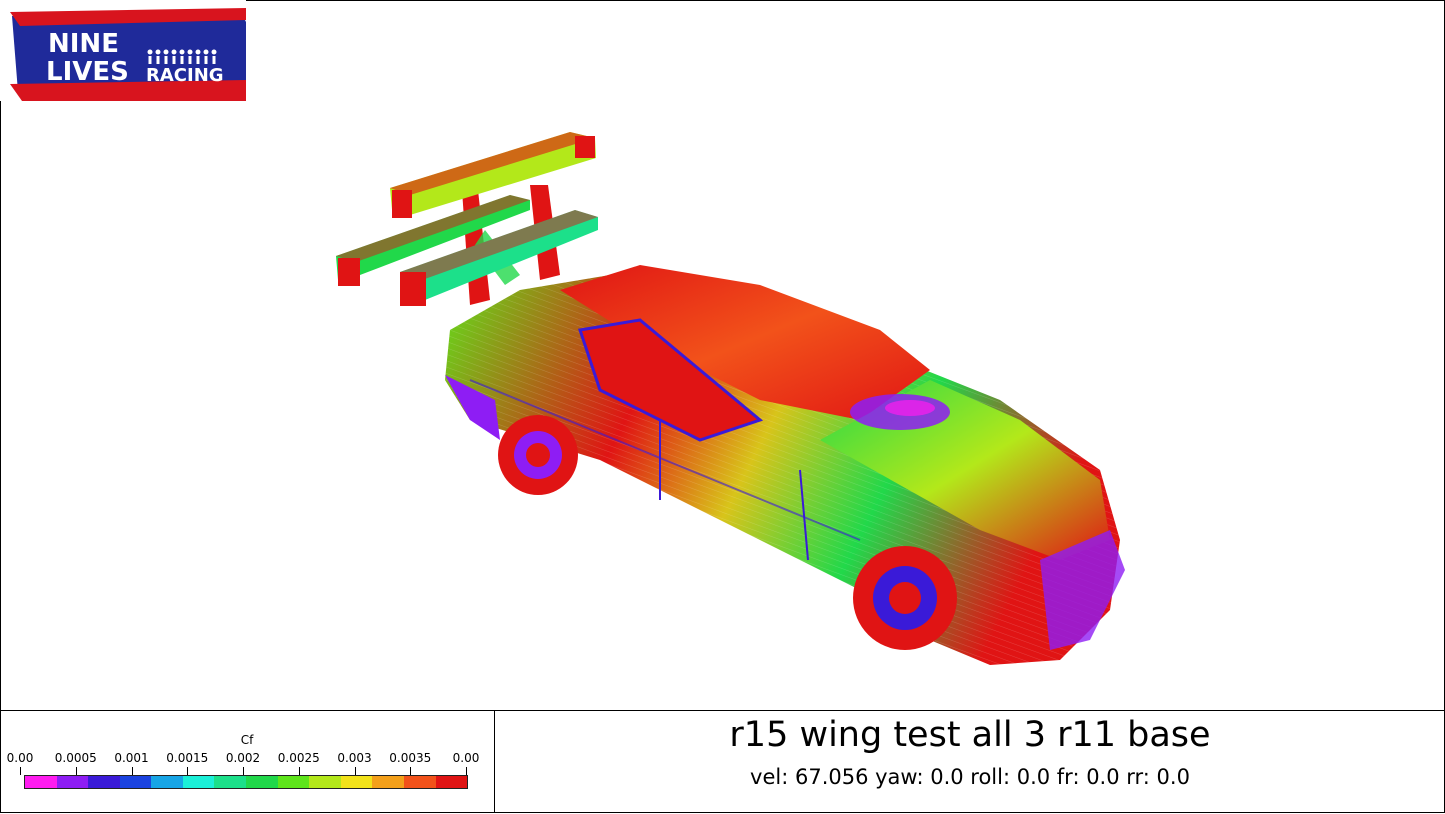 This screenshot has height=814, width=1445. I want to click on logo-text-lives: LIVES, so click(87, 72).